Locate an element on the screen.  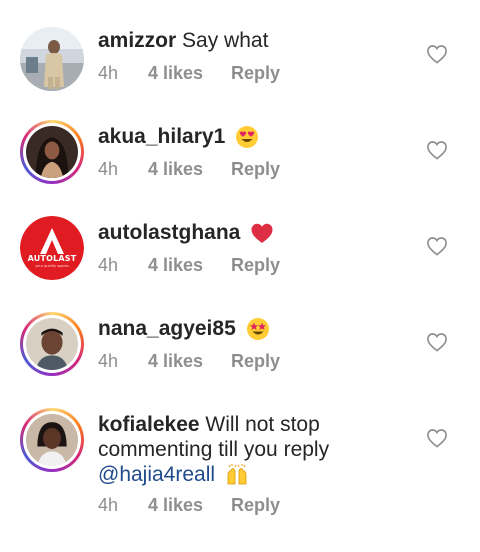
autolast-logo-tagline: your quality spares is located at coordinates (52, 266).